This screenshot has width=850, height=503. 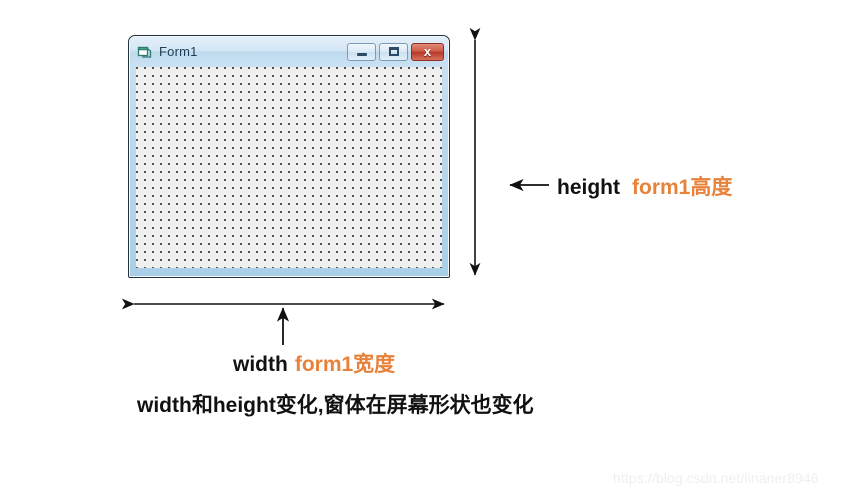 I want to click on maximize-button, so click(x=393, y=51).